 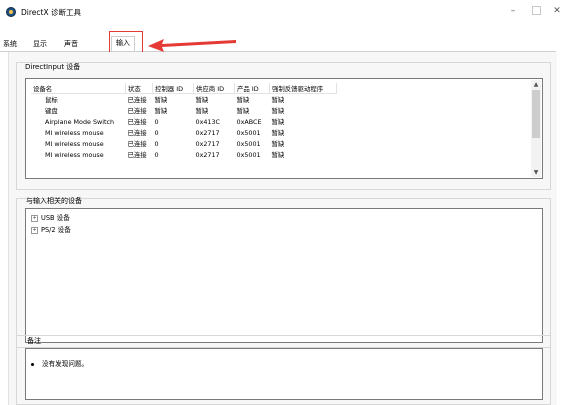 What do you see at coordinates (513, 11) in the screenshot?
I see `minimize-button: –` at bounding box center [513, 11].